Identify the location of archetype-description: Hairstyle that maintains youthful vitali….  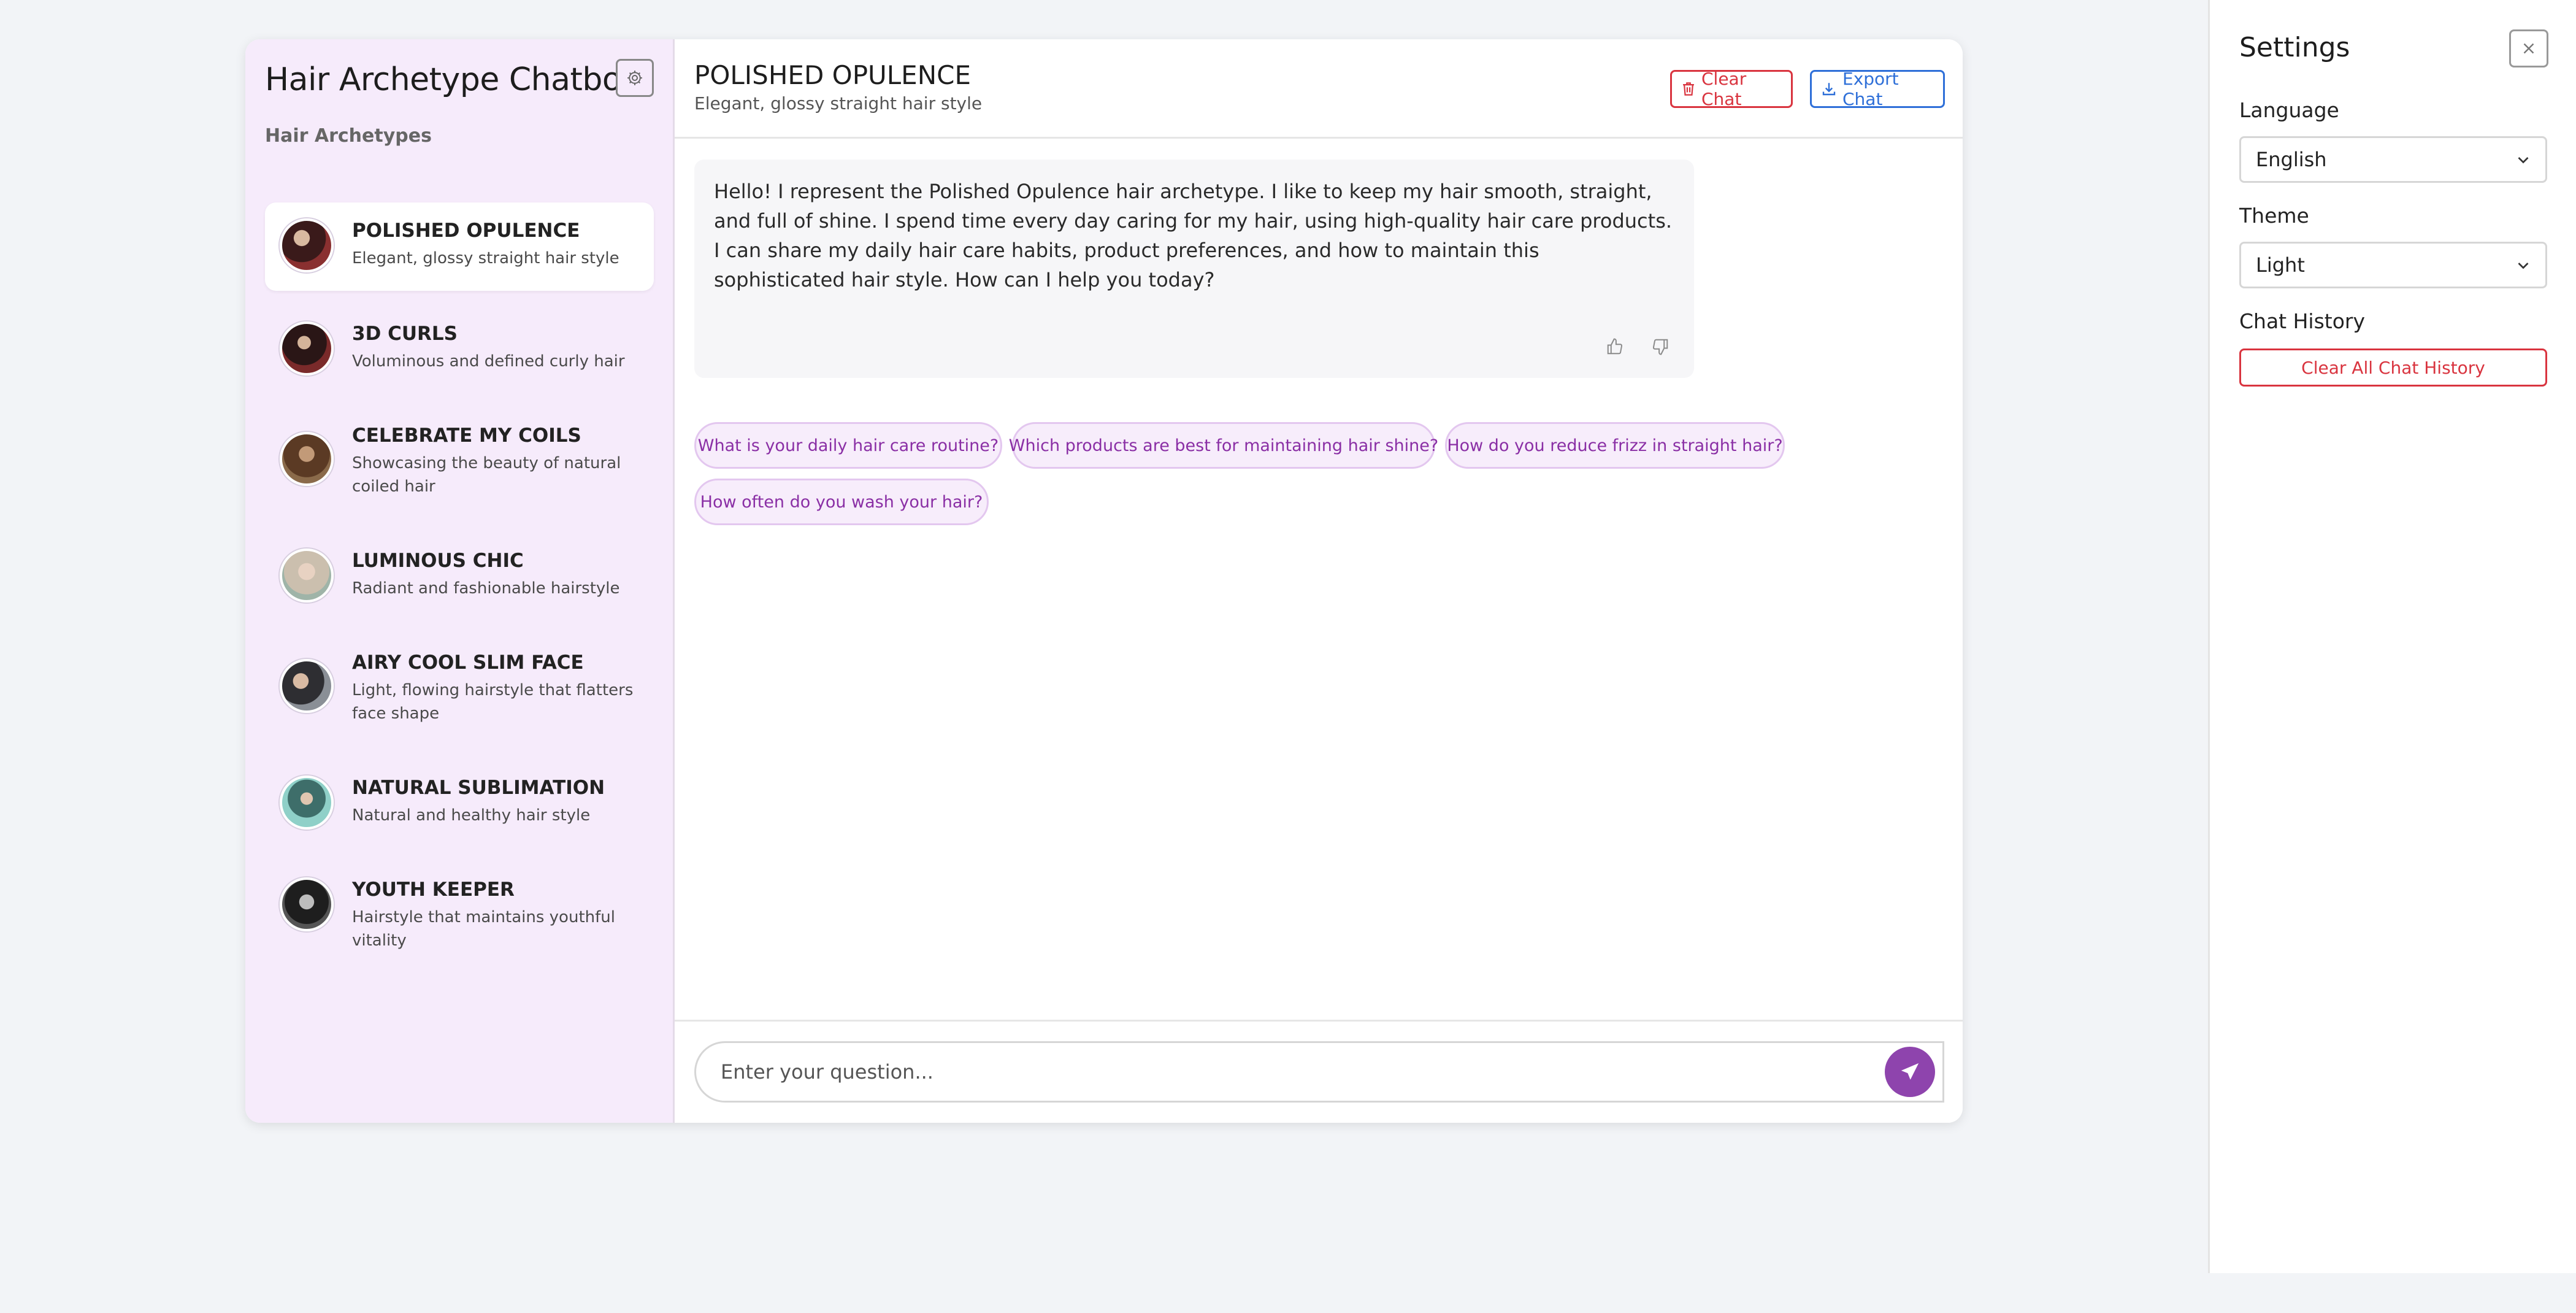
(483, 929).